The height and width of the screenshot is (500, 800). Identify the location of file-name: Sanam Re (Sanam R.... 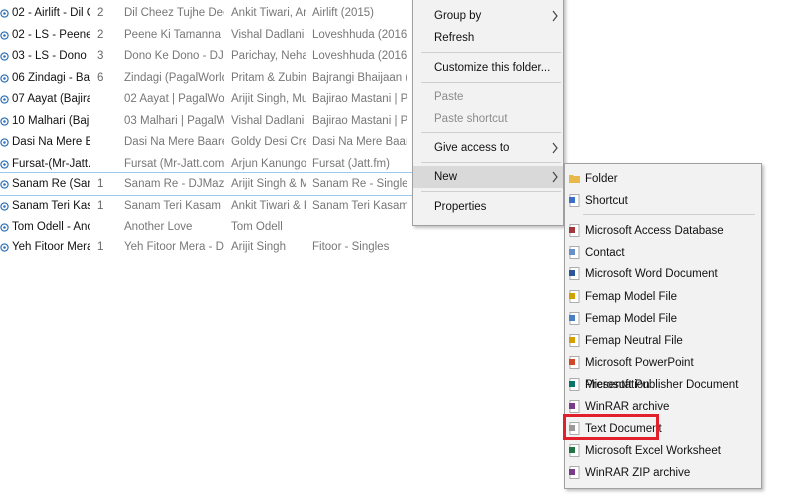
(51, 184).